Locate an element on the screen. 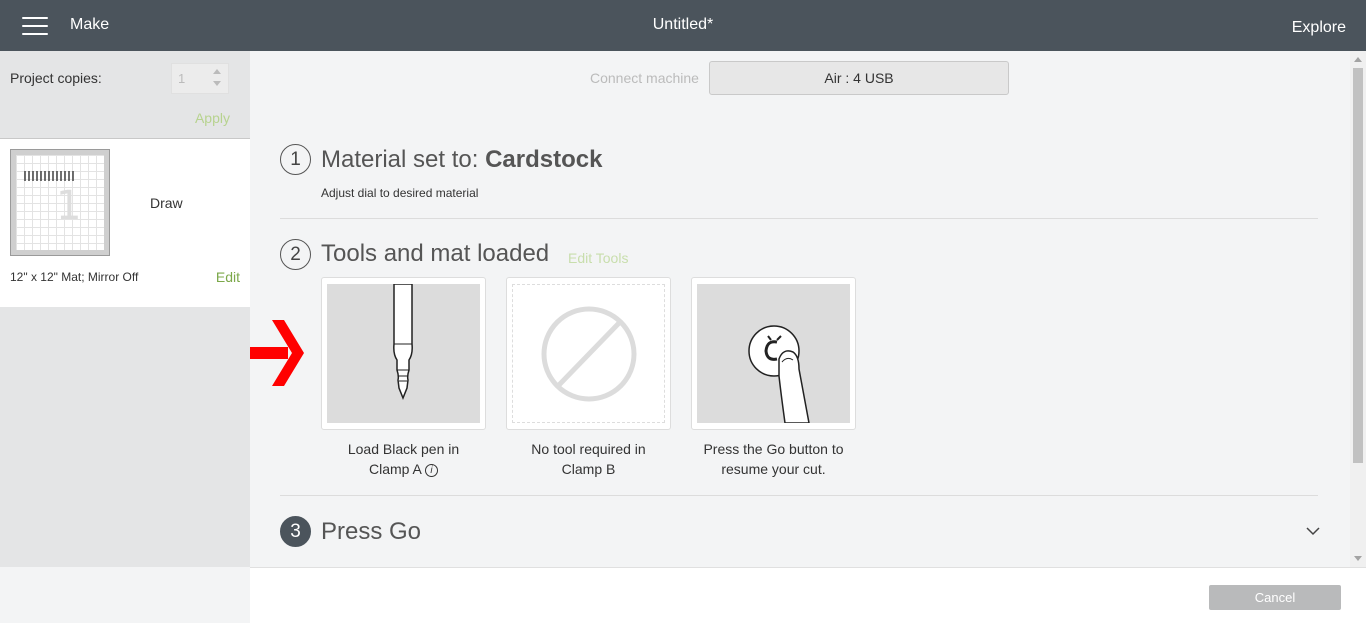  mat-number: 1 is located at coordinates (69, 206).